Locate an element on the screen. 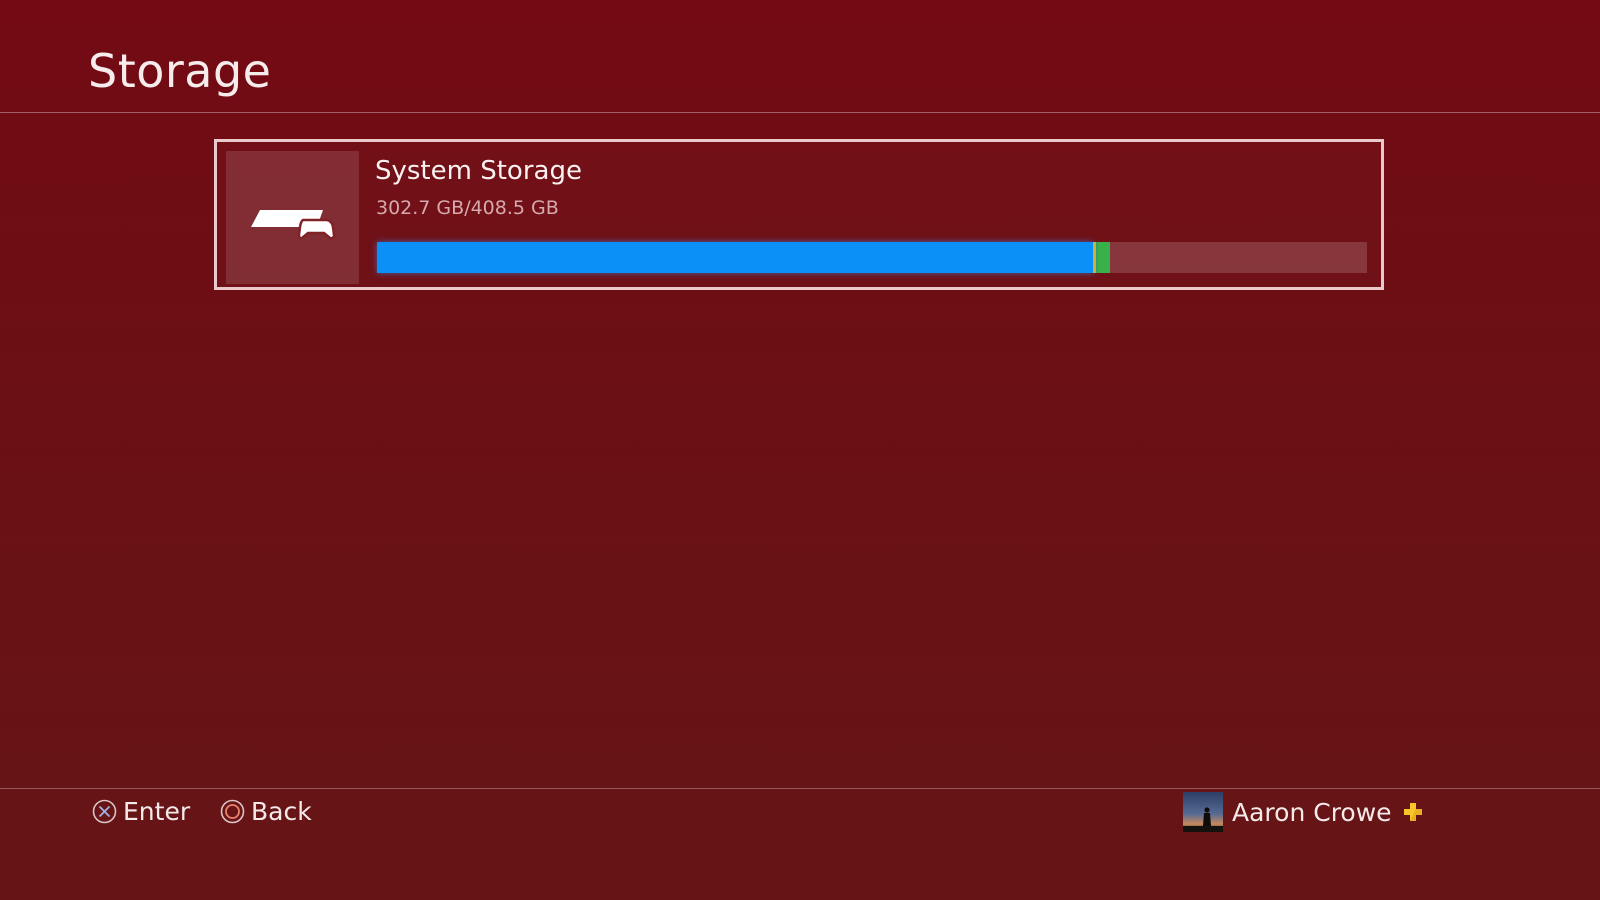 Image resolution: width=1600 pixels, height=900 pixels. console-controller-icon is located at coordinates (293, 225).